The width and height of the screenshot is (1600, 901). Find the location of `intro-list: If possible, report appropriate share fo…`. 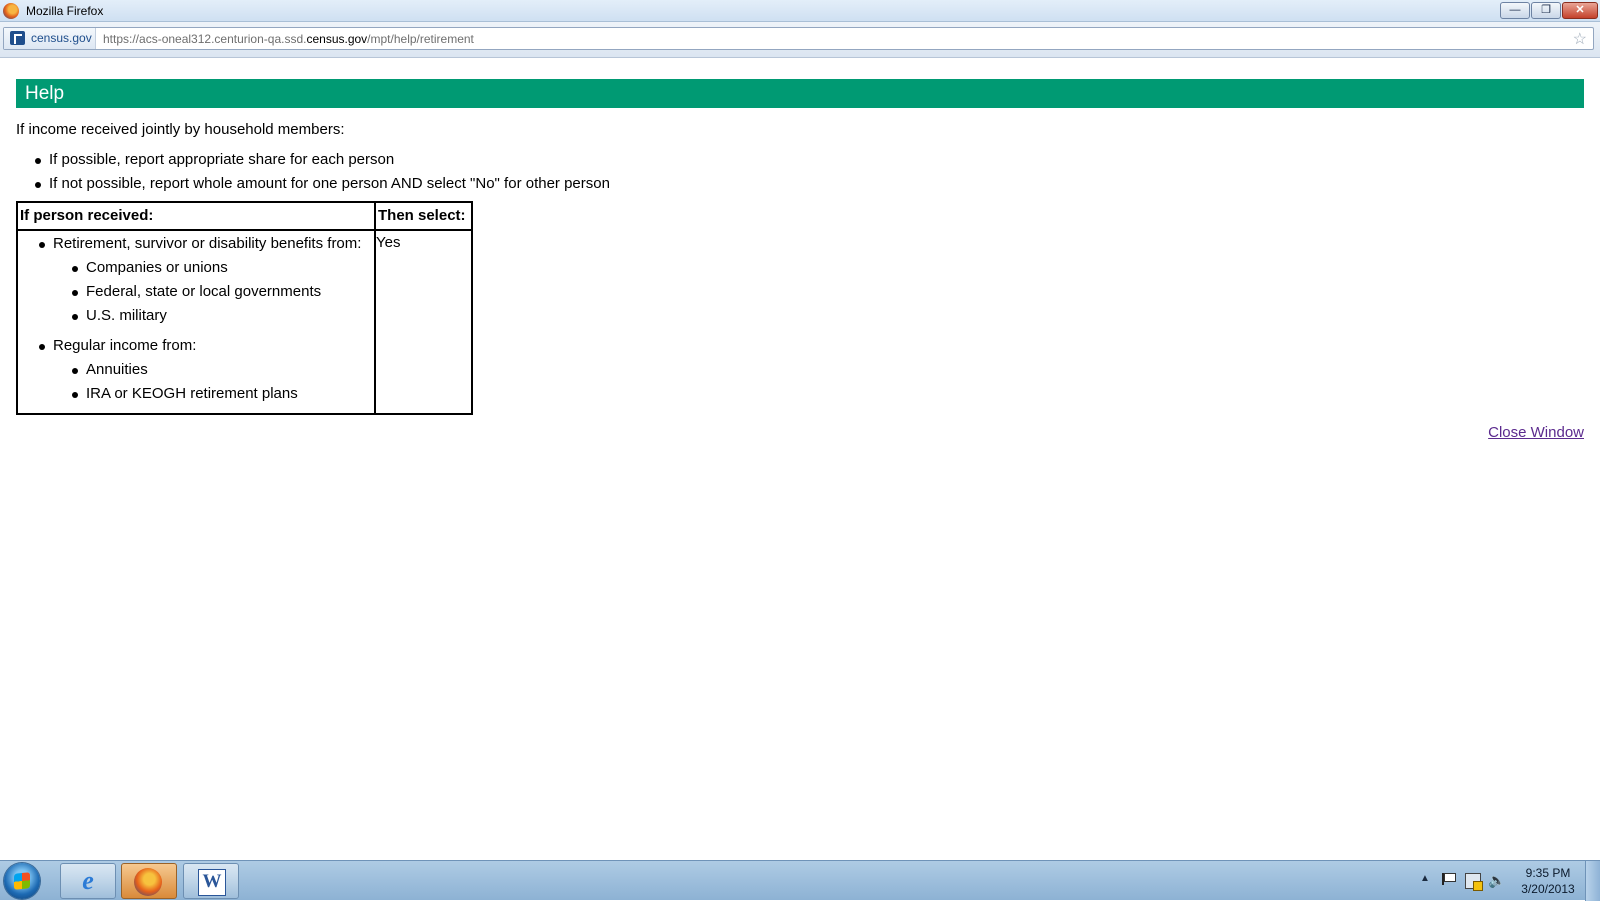

intro-list: If possible, report appropriate share fo… is located at coordinates (322, 174).